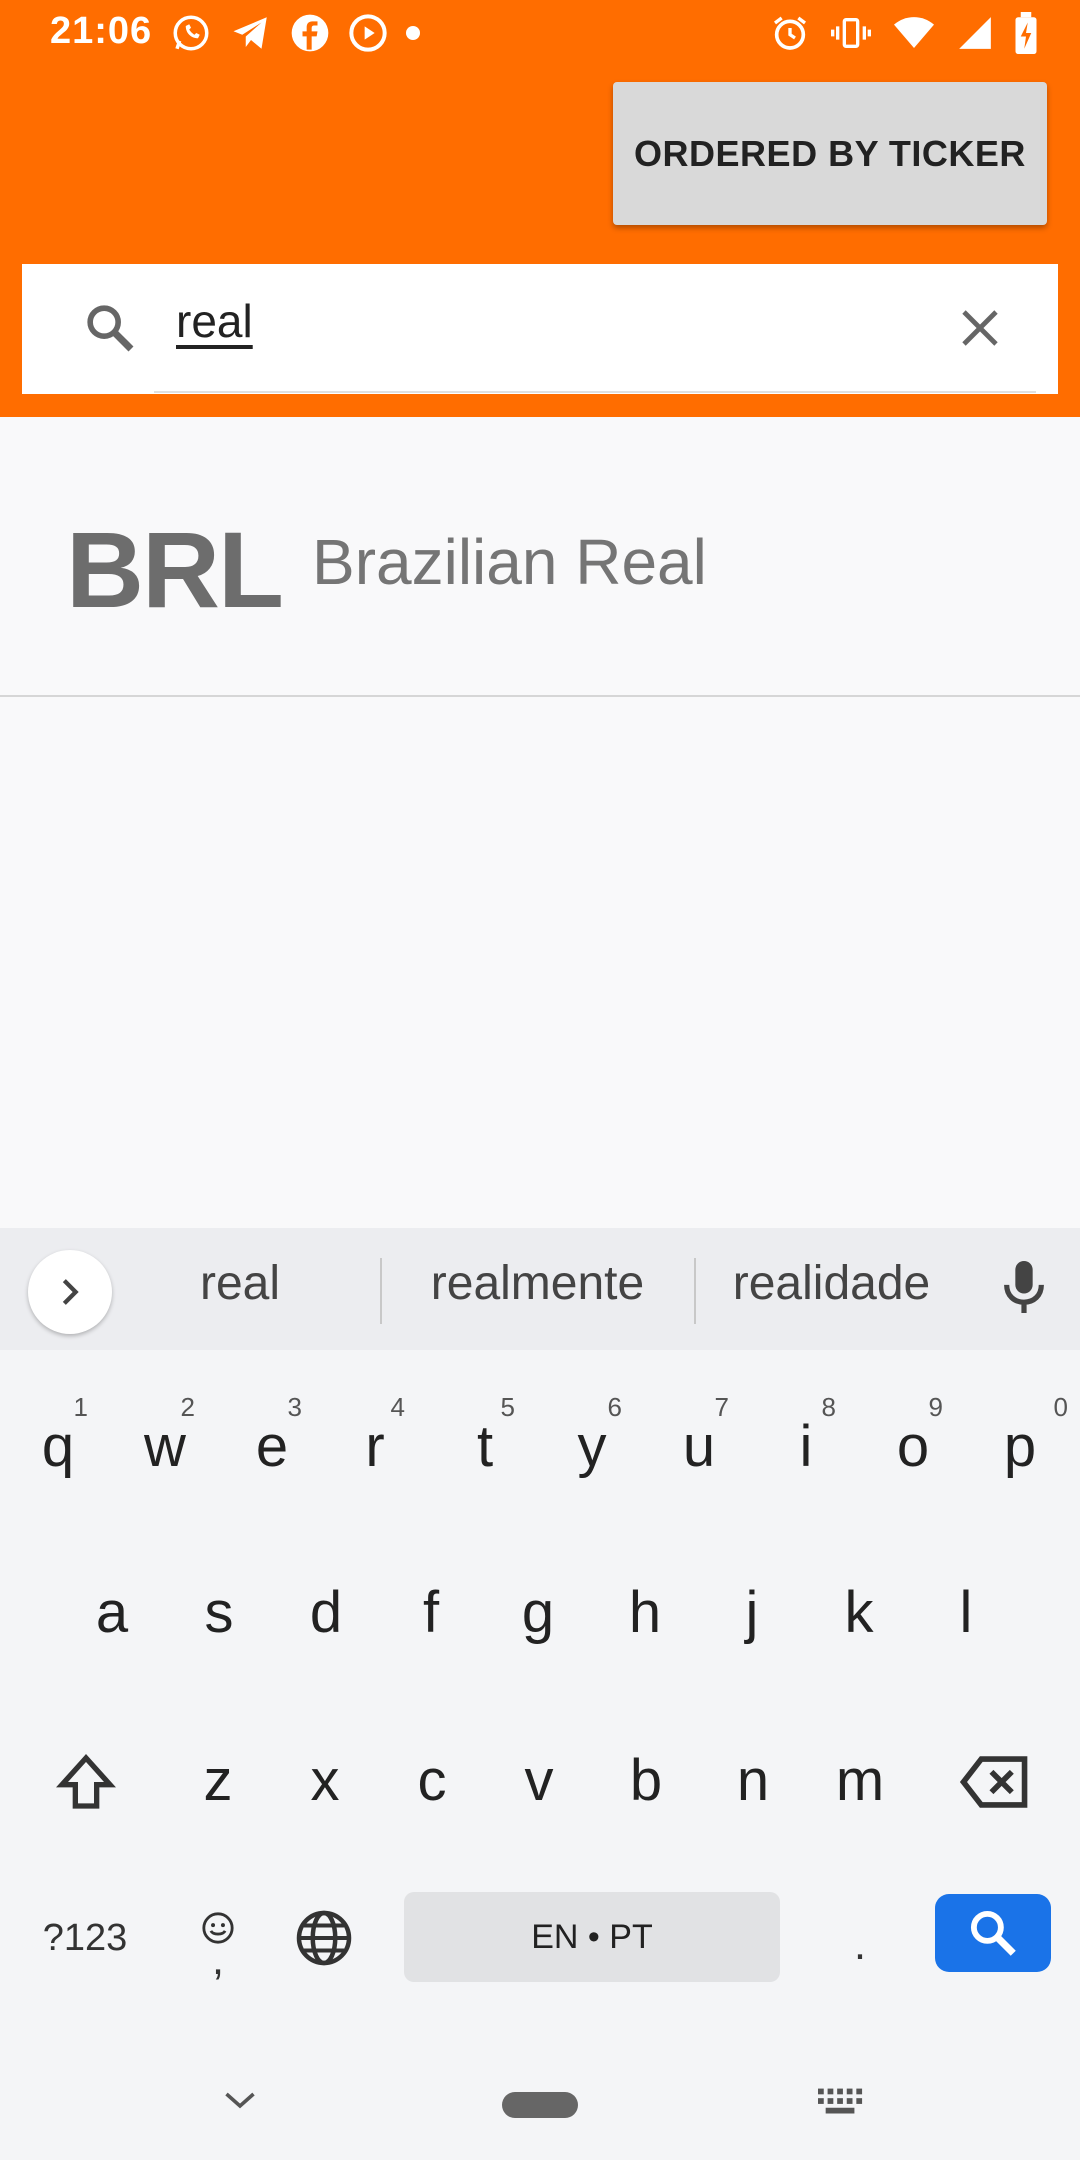  What do you see at coordinates (240, 1283) in the screenshot?
I see `suggestion-1: real` at bounding box center [240, 1283].